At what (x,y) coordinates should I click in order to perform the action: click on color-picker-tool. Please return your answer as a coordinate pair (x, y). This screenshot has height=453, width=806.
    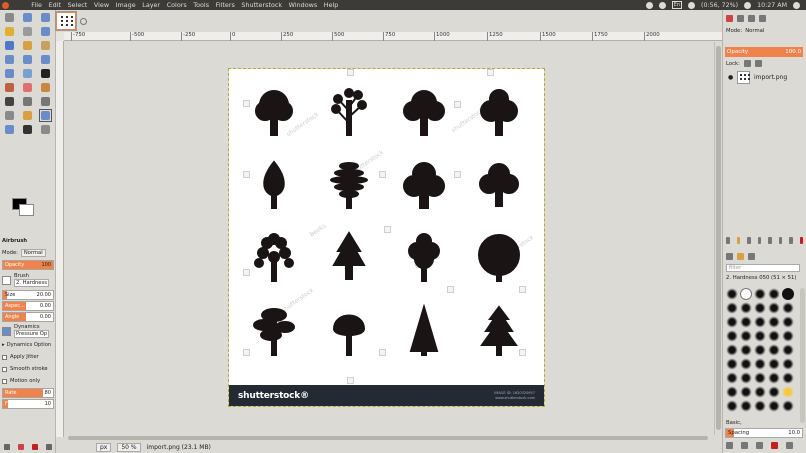
    Looking at the image, I should click on (45, 45).